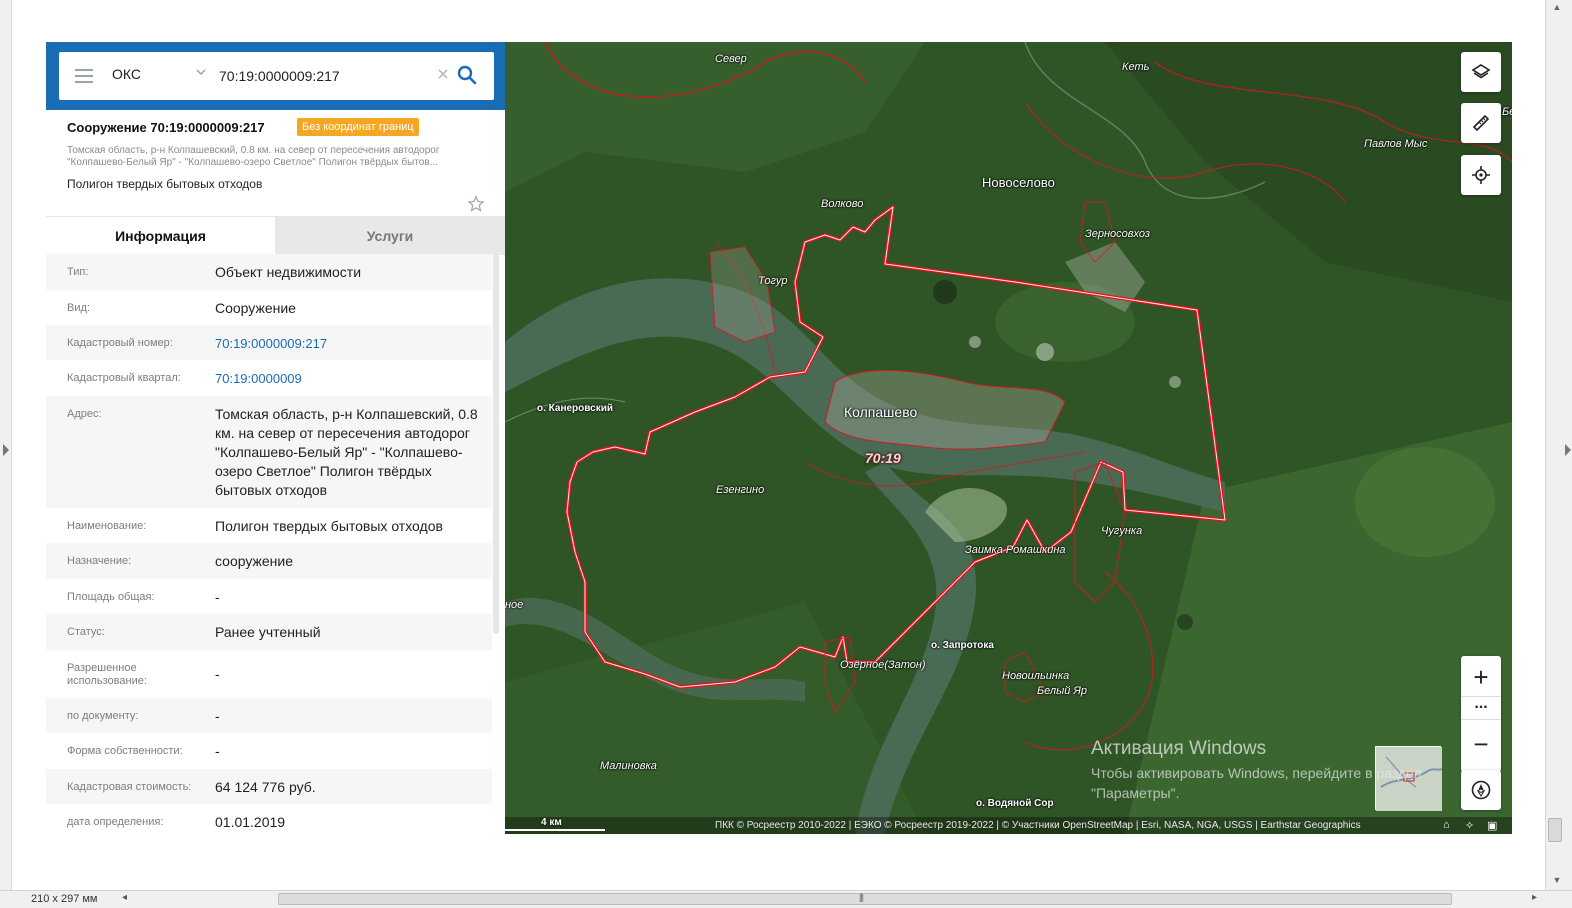 The width and height of the screenshot is (1572, 908). What do you see at coordinates (443, 74) in the screenshot?
I see `clear-icon` at bounding box center [443, 74].